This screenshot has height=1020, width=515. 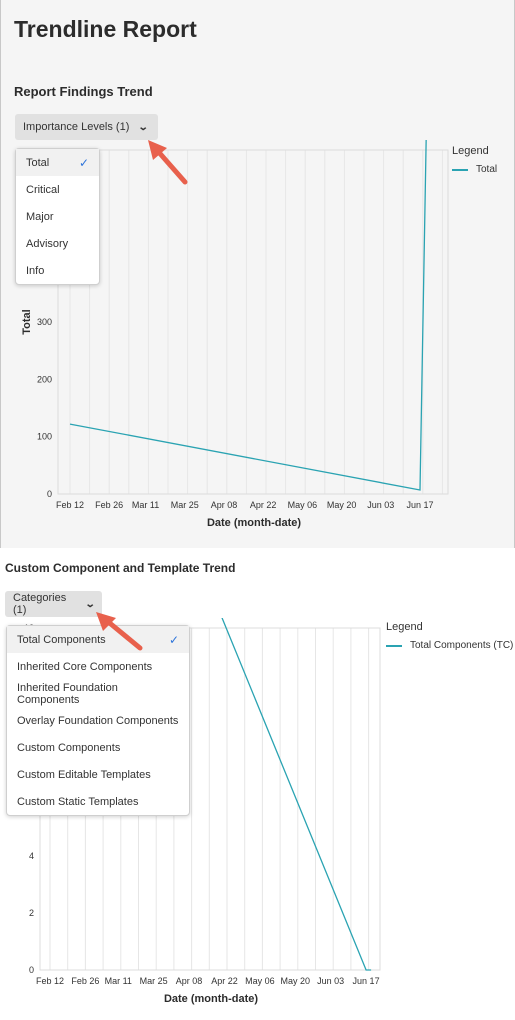 I want to click on menu-item-category-6: Custom Static Templates, so click(x=98, y=801).